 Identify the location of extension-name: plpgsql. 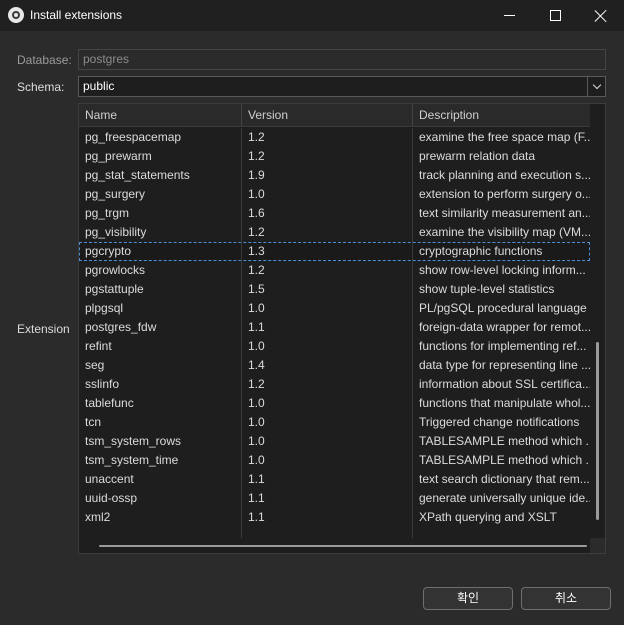
(104, 308).